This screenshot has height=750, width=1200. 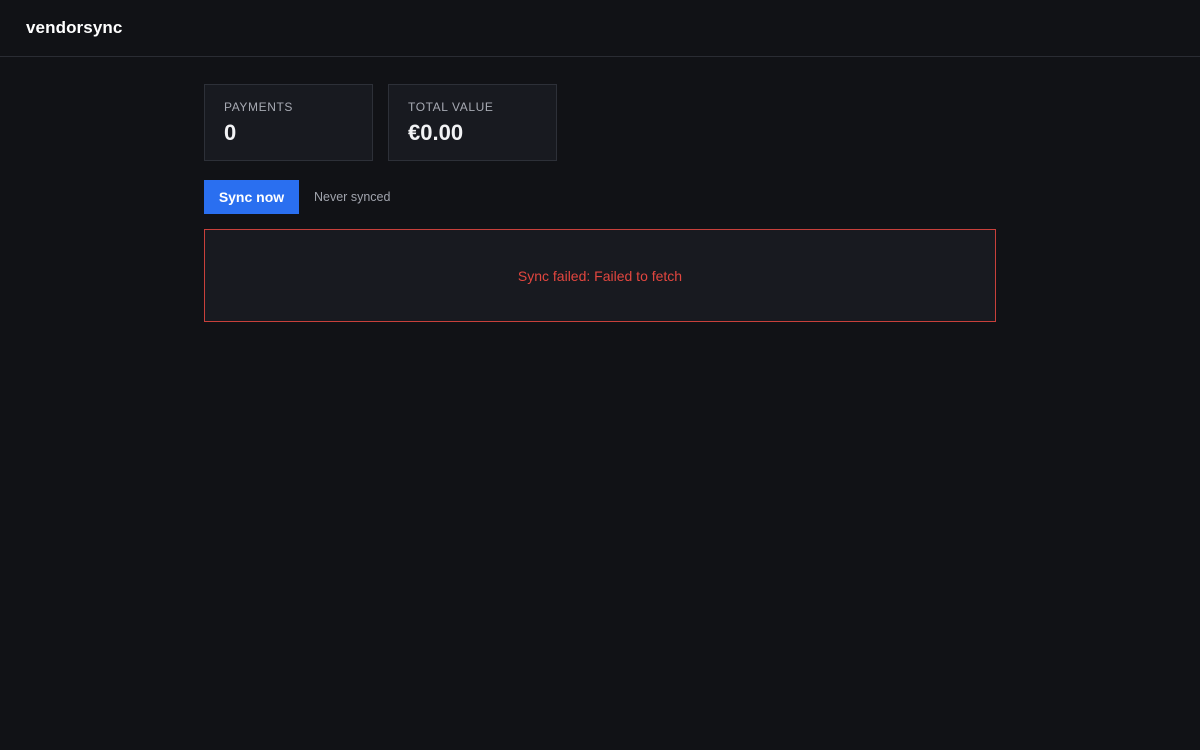 I want to click on sync-status-text: Never synced, so click(x=352, y=197).